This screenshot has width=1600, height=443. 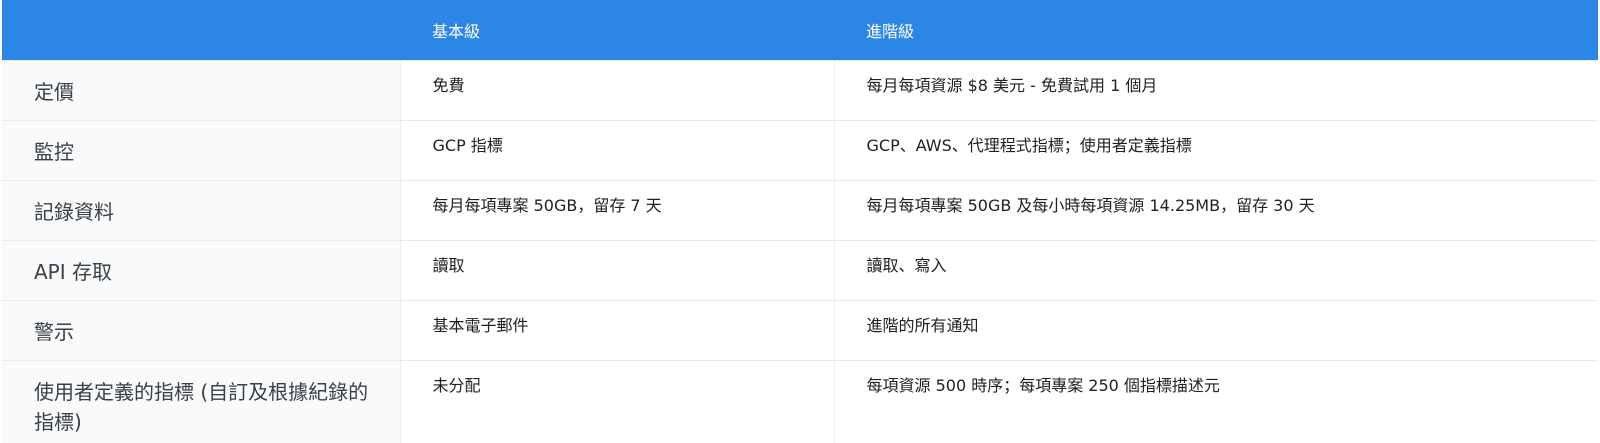 I want to click on header-row: 基本級 進階級, so click(x=800, y=30).